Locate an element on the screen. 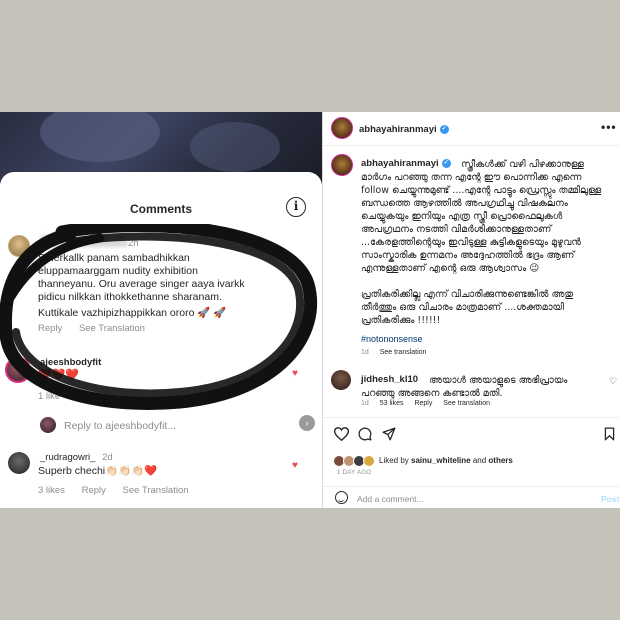  posted-ago: 1 DAY AGO is located at coordinates (354, 473).